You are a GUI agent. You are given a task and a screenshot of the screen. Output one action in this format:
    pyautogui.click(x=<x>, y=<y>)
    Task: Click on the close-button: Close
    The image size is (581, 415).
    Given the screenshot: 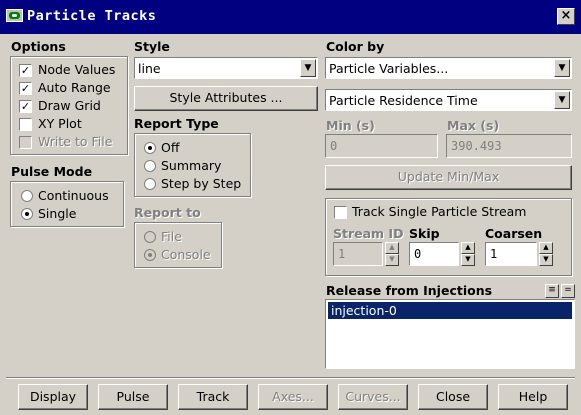 What is the action you would take?
    pyautogui.click(x=453, y=397)
    